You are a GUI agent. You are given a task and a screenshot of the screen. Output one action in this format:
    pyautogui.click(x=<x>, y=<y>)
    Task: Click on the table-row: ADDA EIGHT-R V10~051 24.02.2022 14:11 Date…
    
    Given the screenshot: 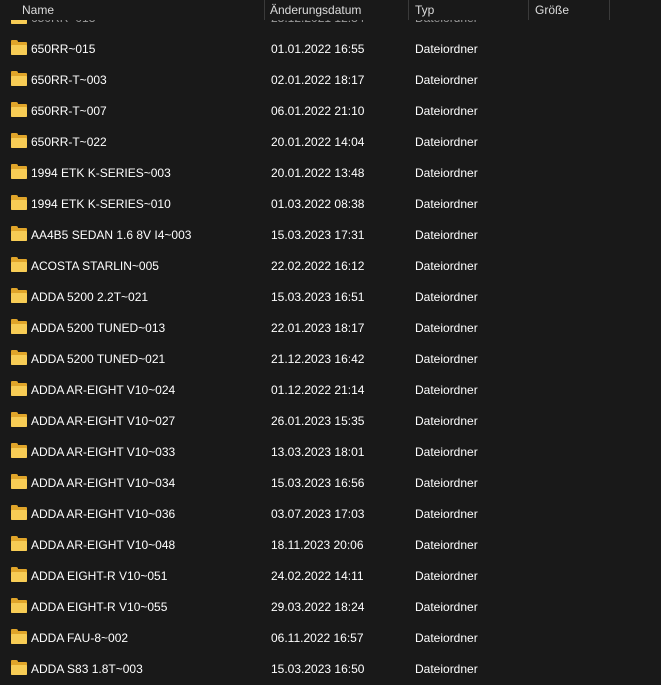 What is the action you would take?
    pyautogui.click(x=330, y=576)
    